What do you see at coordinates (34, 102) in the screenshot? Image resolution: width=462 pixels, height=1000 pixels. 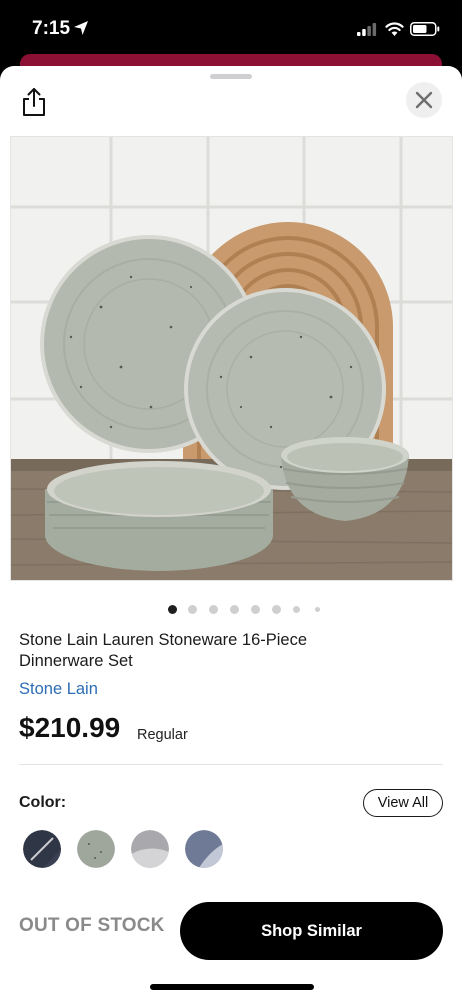 I see `share-icon` at bounding box center [34, 102].